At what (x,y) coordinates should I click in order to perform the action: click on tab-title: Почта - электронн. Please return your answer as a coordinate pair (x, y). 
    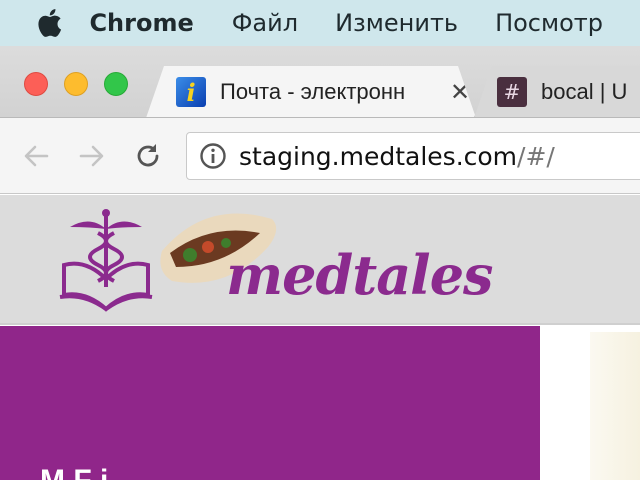
    Looking at the image, I should click on (313, 91).